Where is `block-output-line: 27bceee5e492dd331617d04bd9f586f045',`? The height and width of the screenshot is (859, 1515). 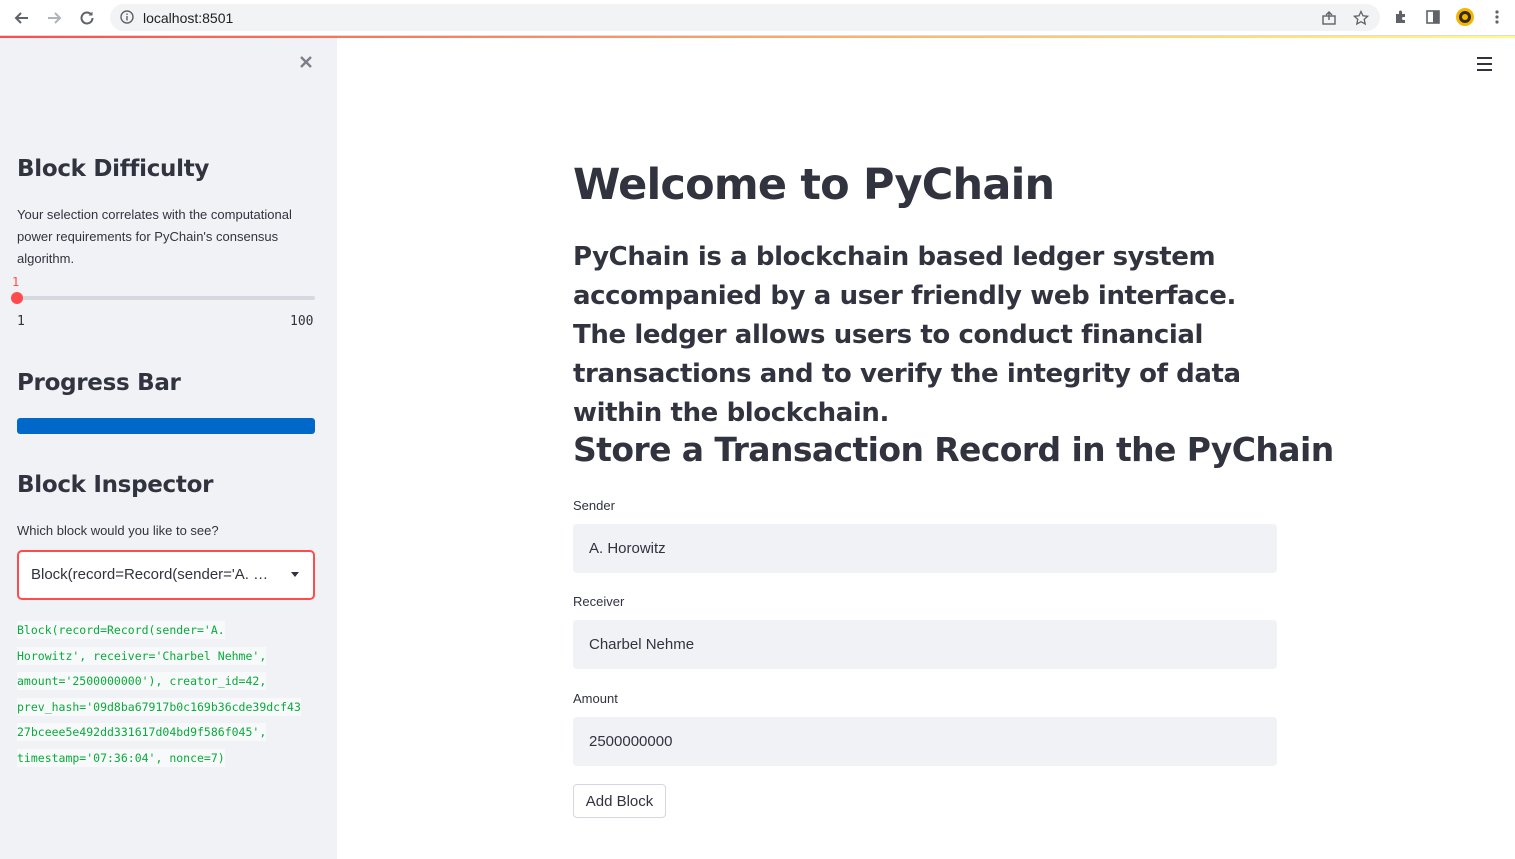
block-output-line: 27bceee5e492dd331617d04bd9f586f045', is located at coordinates (142, 732).